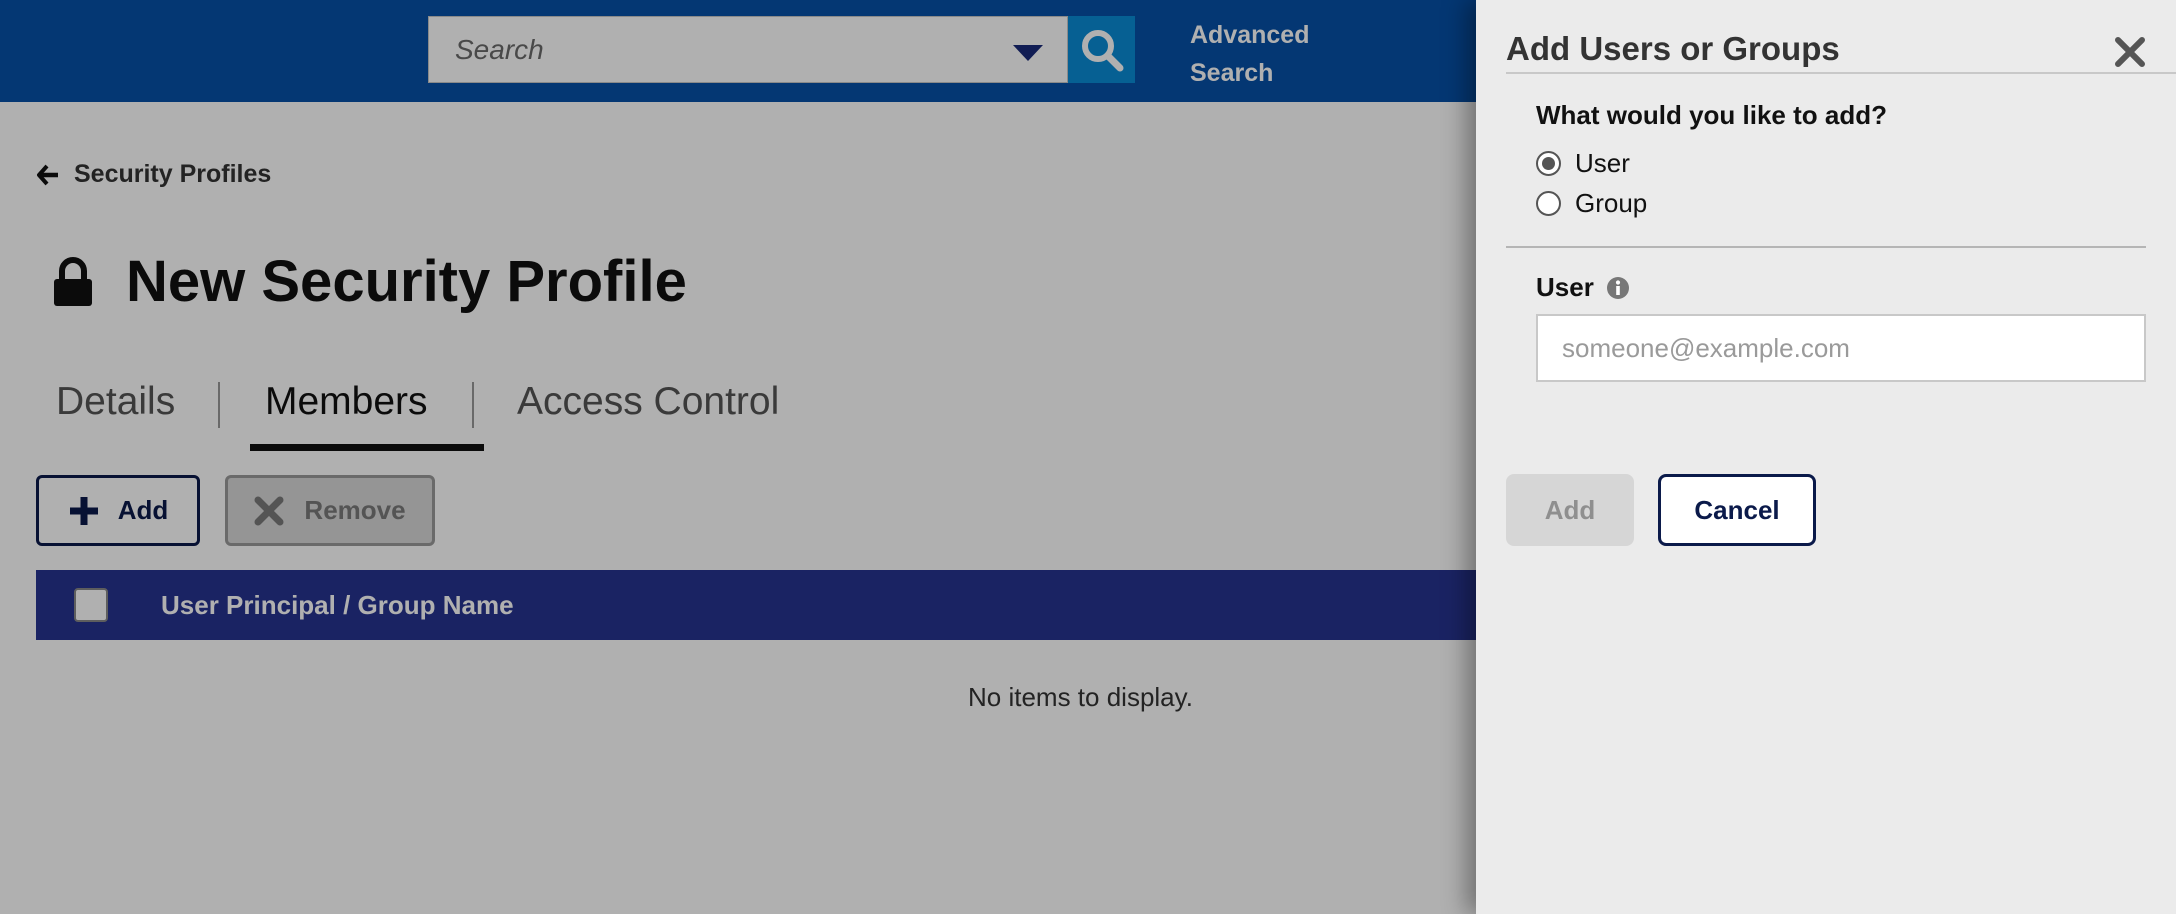 The image size is (2176, 914). I want to click on radio-user, so click(1548, 163).